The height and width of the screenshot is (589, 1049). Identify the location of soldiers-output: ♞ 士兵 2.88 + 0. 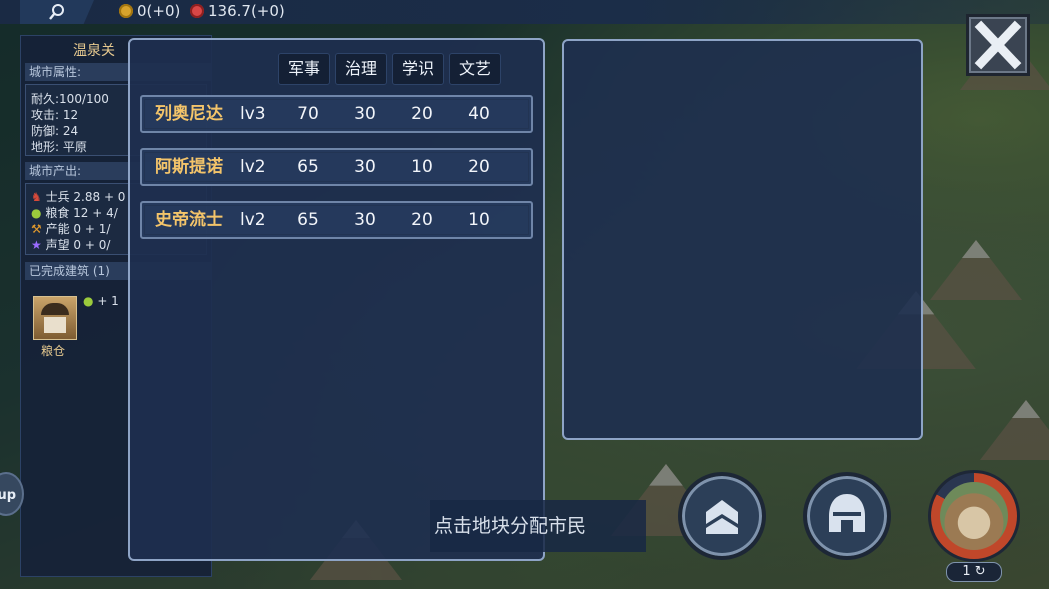
(78, 196).